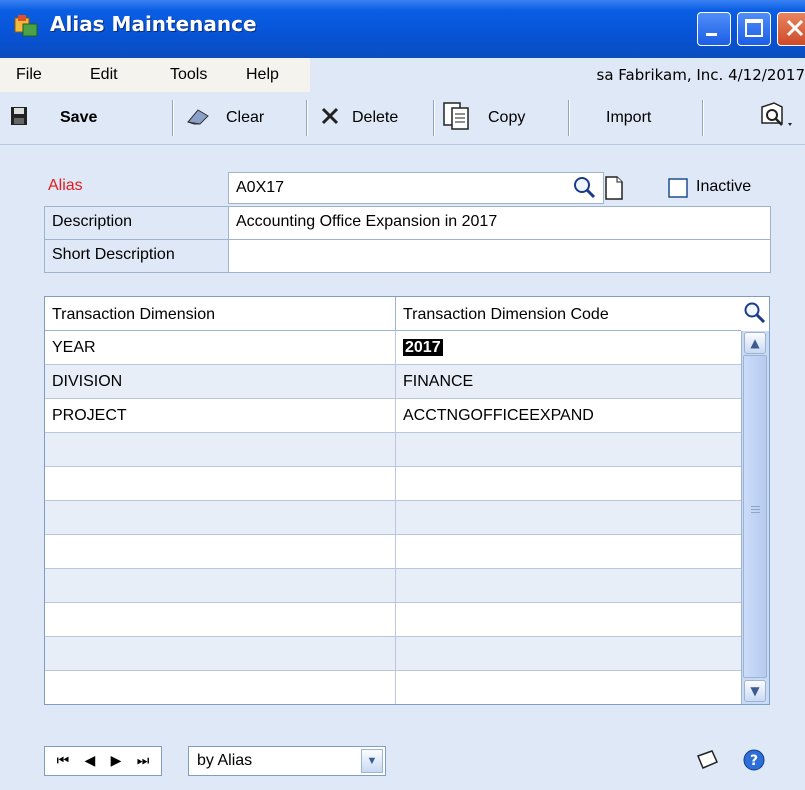 The image size is (805, 790). What do you see at coordinates (700, 75) in the screenshot?
I see `company-info: sa Fabrikam, Inc. 4/12/2017` at bounding box center [700, 75].